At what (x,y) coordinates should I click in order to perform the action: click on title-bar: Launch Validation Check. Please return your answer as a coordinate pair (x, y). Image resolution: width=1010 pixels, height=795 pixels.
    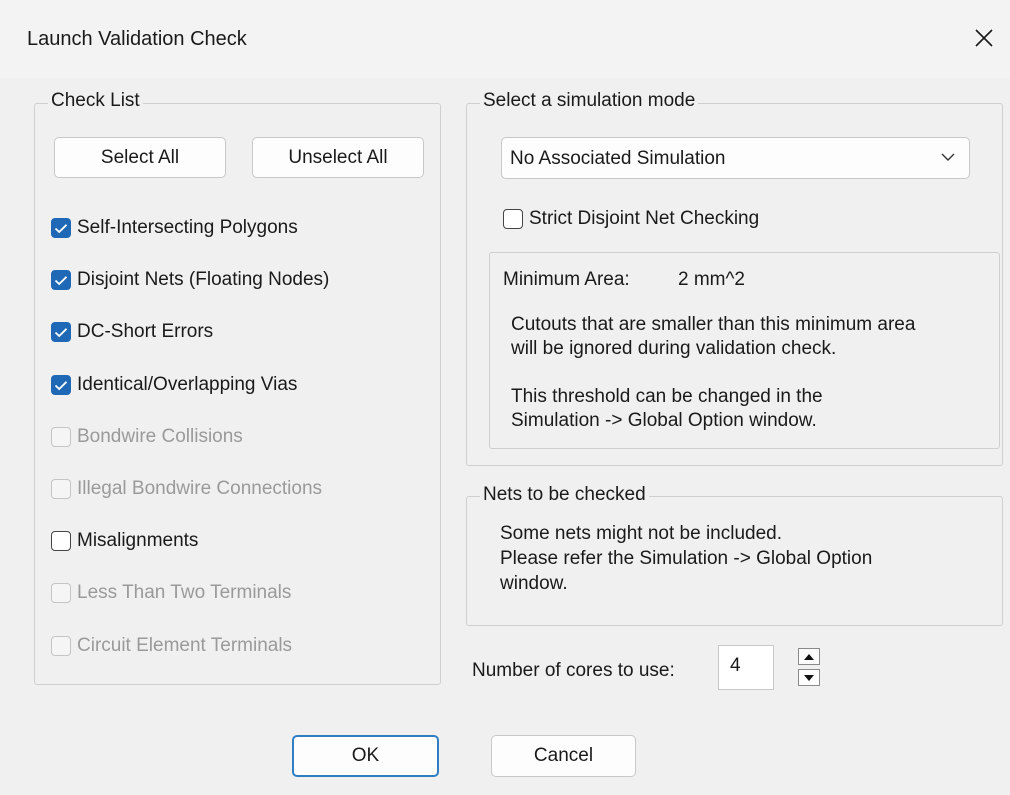
    Looking at the image, I should click on (505, 39).